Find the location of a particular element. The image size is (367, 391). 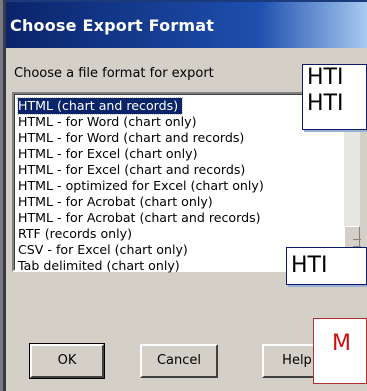

format-option: HTML - optimized for Excel (chart only) is located at coordinates (141, 186).